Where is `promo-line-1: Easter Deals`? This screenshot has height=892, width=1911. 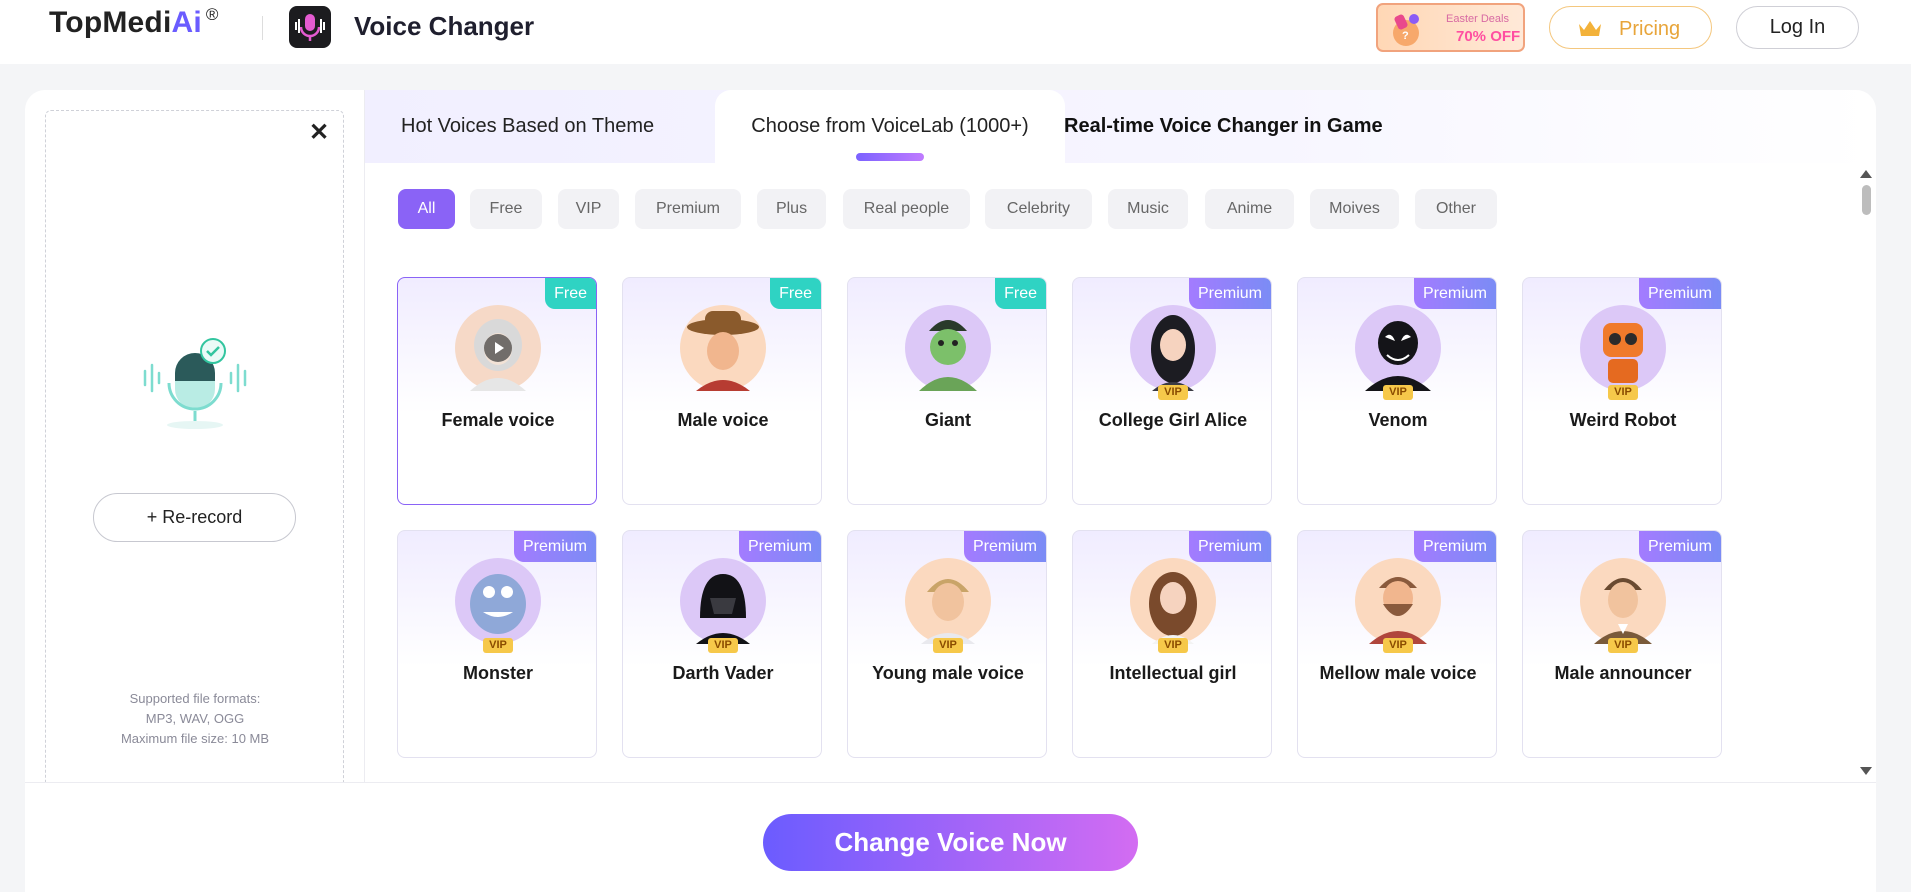 promo-line-1: Easter Deals is located at coordinates (1477, 19).